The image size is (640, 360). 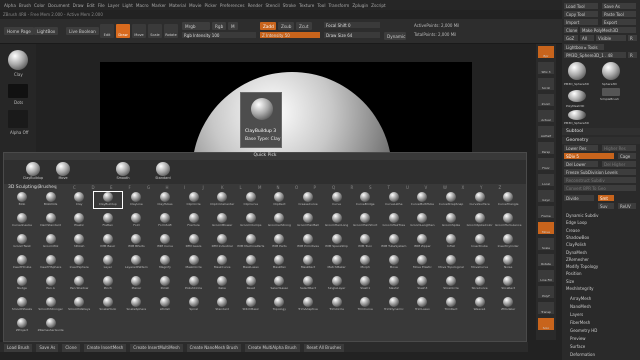 I want to click on brush-cell: GroomBlower, so click(x=222, y=221).